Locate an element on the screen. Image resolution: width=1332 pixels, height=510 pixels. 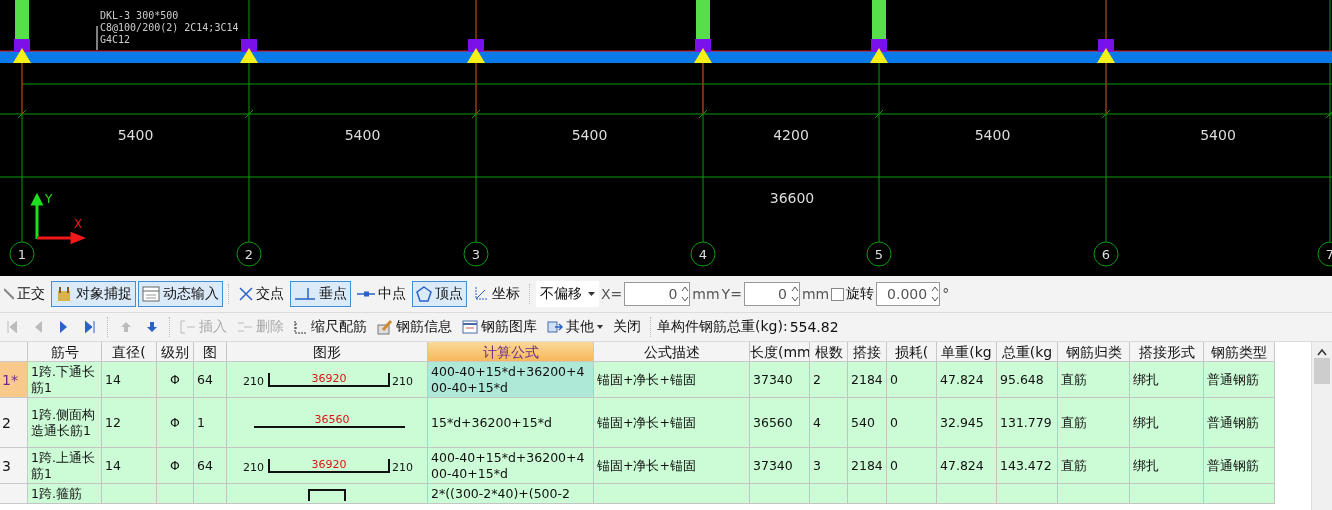
row-header is located at coordinates (14, 494).